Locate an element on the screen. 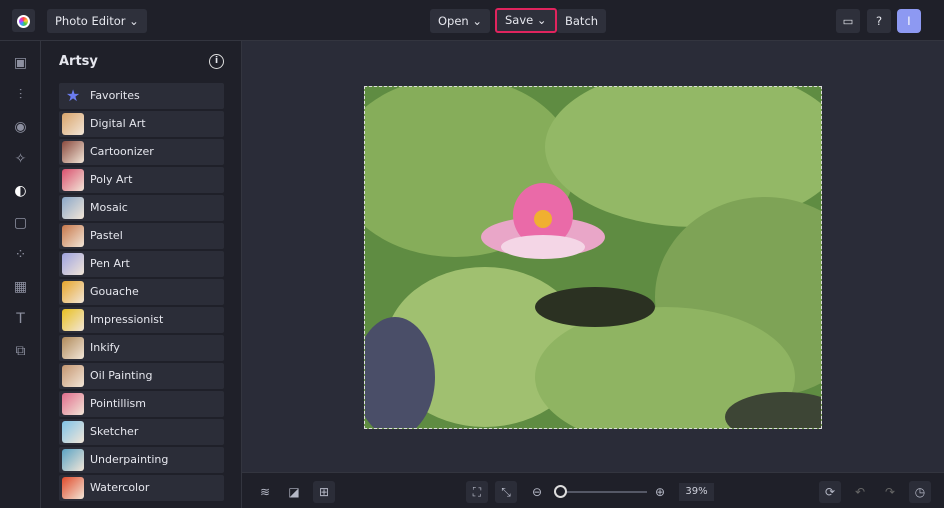  fit-screen-icon: ⛶ is located at coordinates (477, 492).